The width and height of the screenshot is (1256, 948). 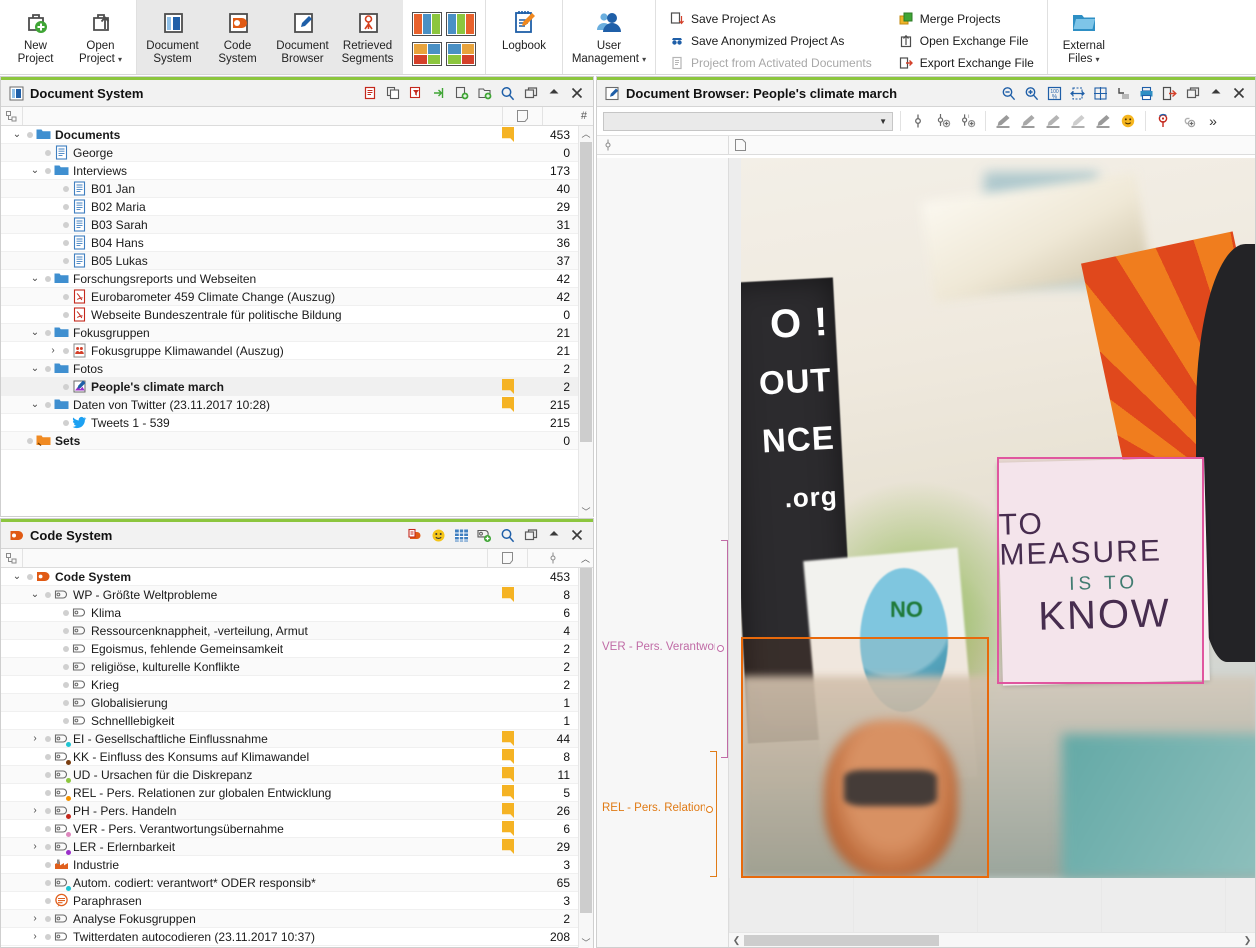 What do you see at coordinates (297, 739) in the screenshot?
I see `tree-row: › EI - Gesellschaftliche Einflussnahme 44` at bounding box center [297, 739].